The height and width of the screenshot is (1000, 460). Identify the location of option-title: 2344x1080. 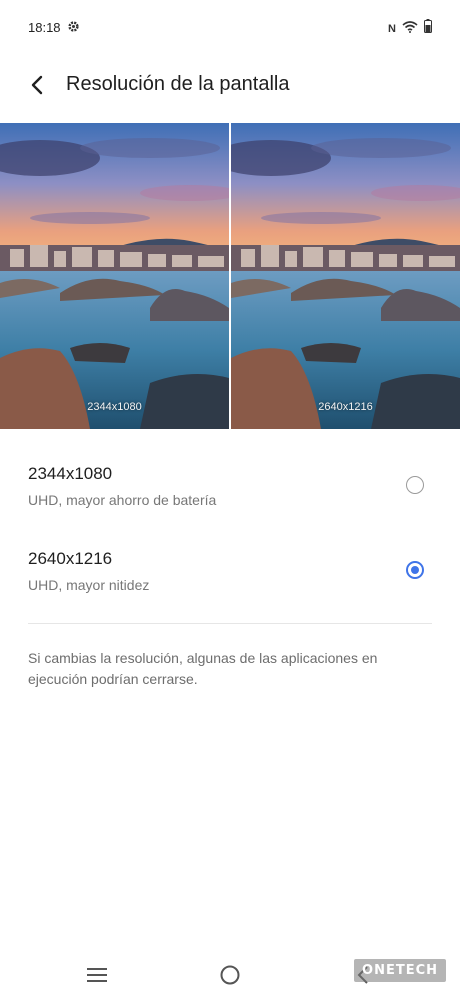
(70, 473).